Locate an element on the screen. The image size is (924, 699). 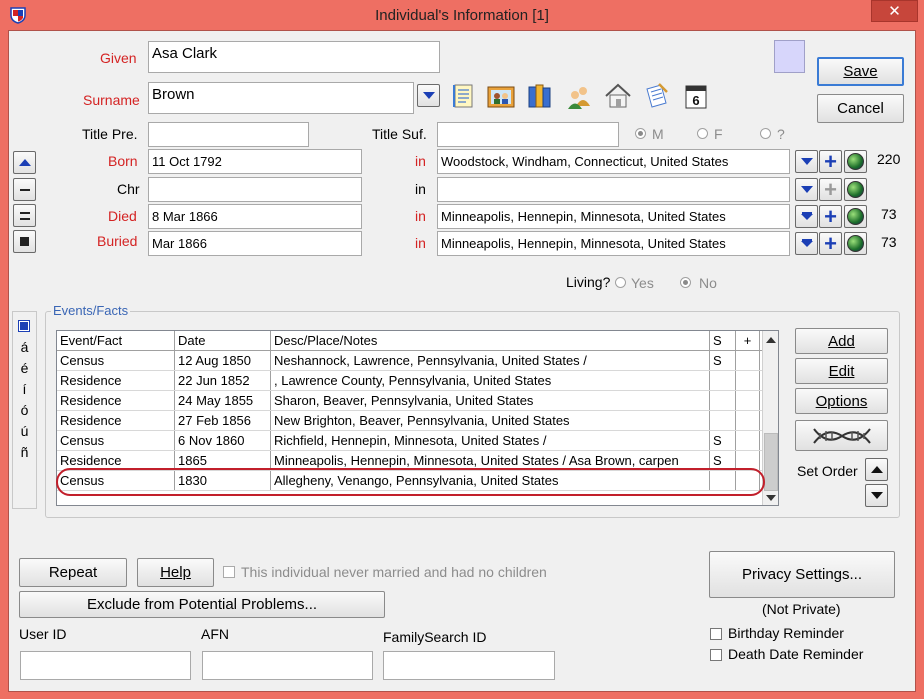
given-input: Asa Clark is located at coordinates (294, 57).